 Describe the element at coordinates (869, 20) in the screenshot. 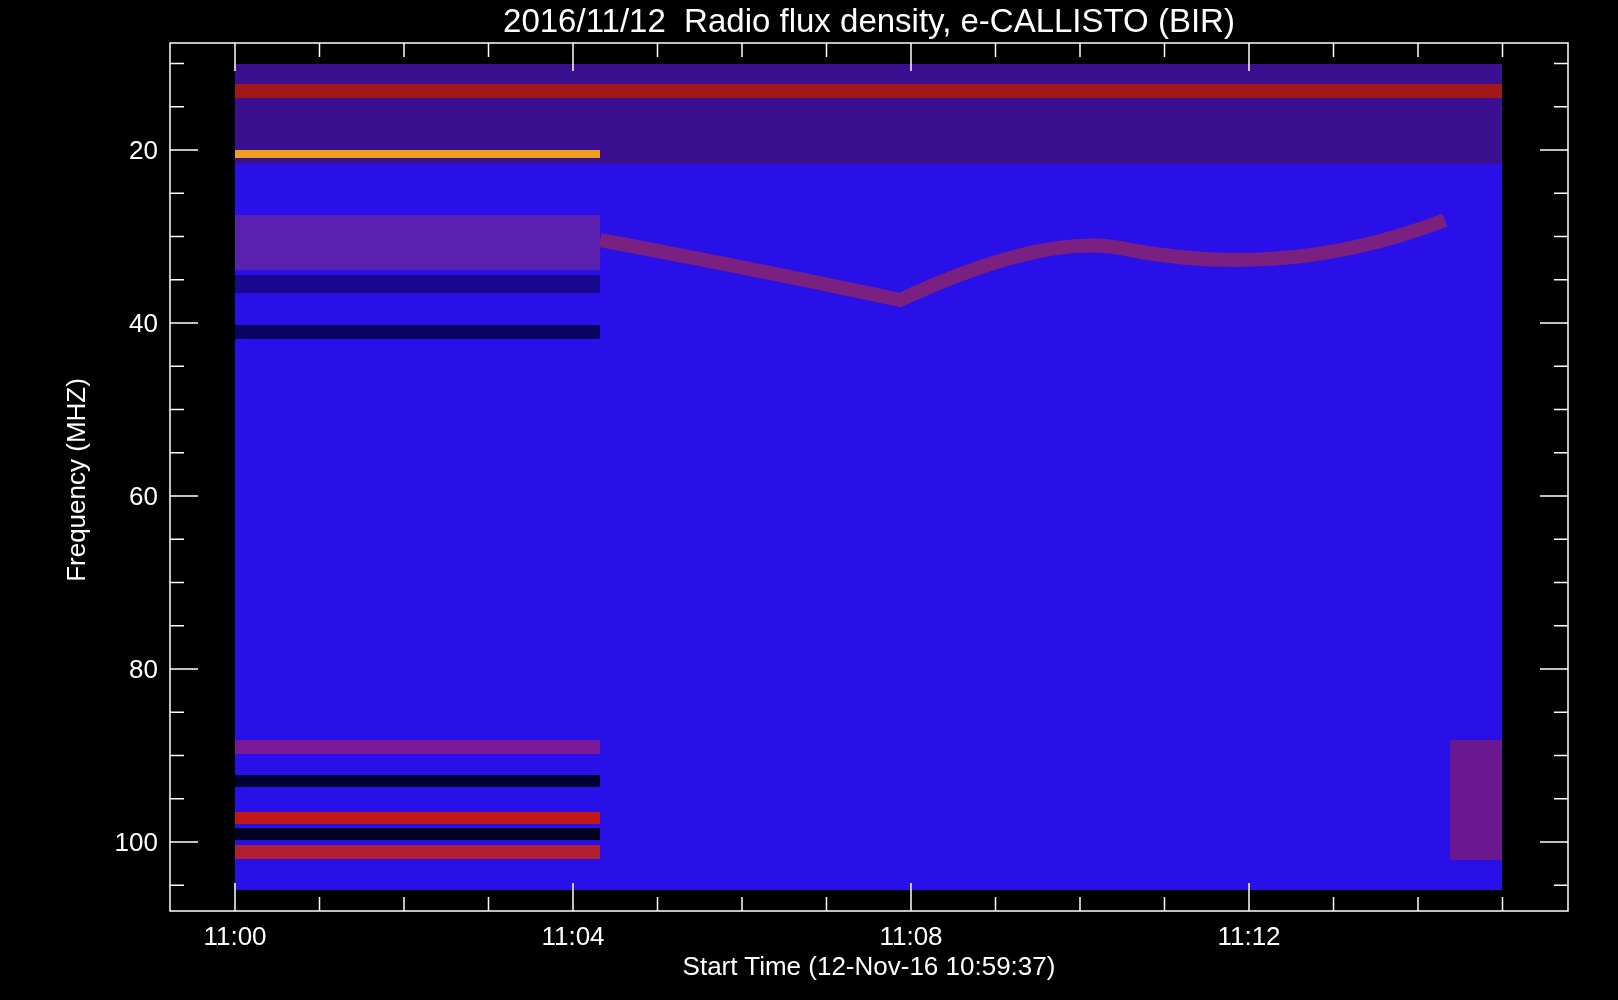

I see `plot-title: 2016/11/12 Radio flux density, e-CALLISTO (BIR)` at that location.